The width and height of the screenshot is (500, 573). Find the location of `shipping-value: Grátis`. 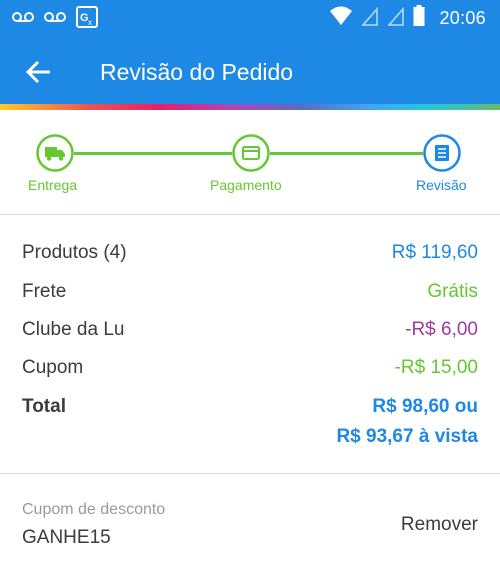

shipping-value: Grátis is located at coordinates (452, 291).